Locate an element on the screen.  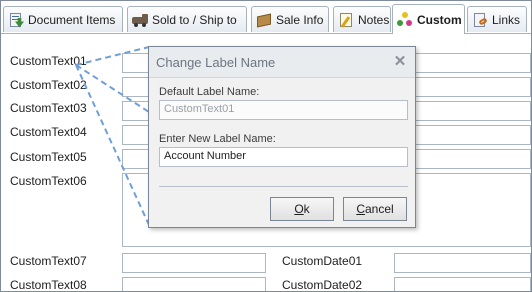
tab-custom: Custom is located at coordinates (428, 19).